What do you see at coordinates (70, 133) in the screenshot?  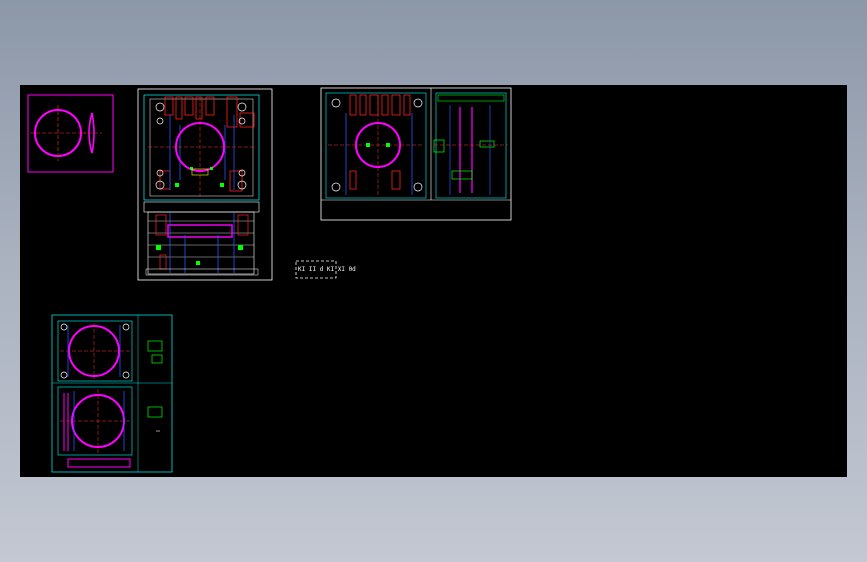 I see `part-view-drawing` at bounding box center [70, 133].